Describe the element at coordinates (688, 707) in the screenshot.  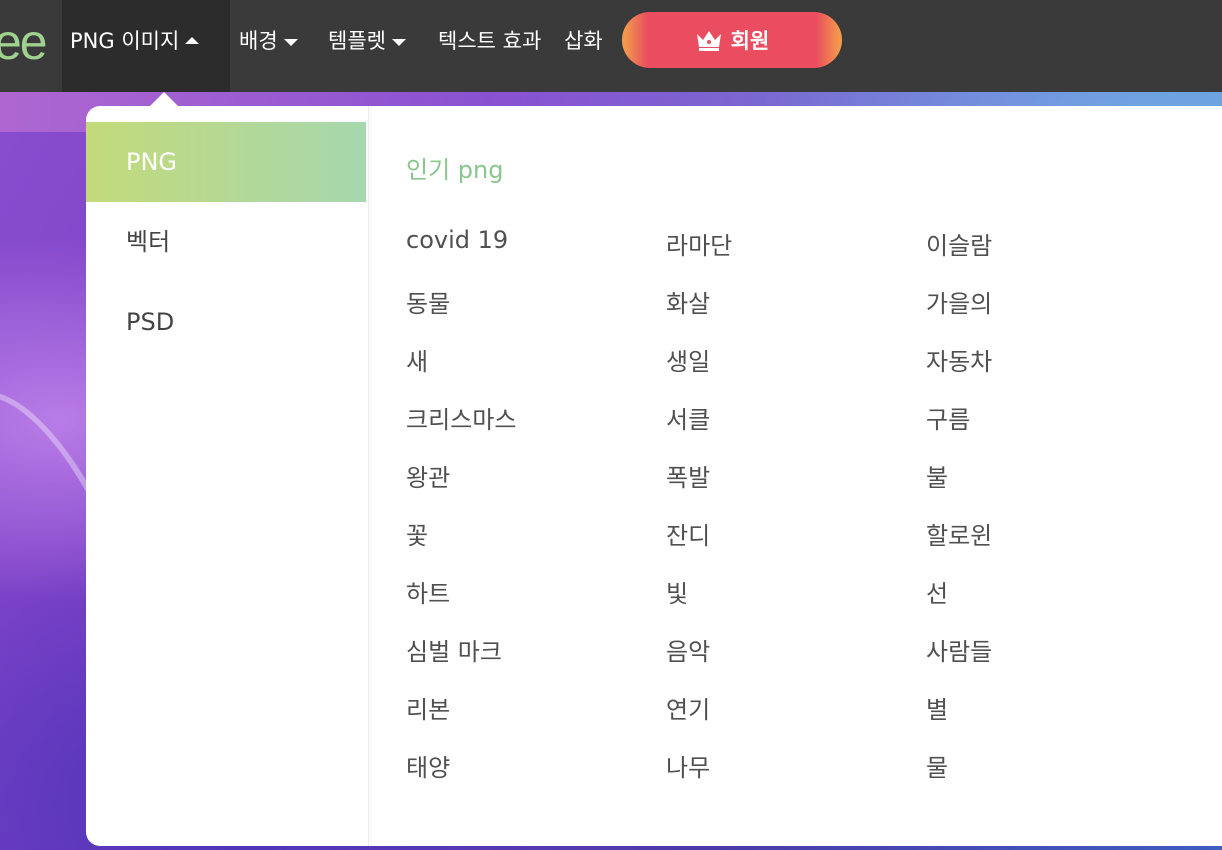
I see `tag-link: 연기` at that location.